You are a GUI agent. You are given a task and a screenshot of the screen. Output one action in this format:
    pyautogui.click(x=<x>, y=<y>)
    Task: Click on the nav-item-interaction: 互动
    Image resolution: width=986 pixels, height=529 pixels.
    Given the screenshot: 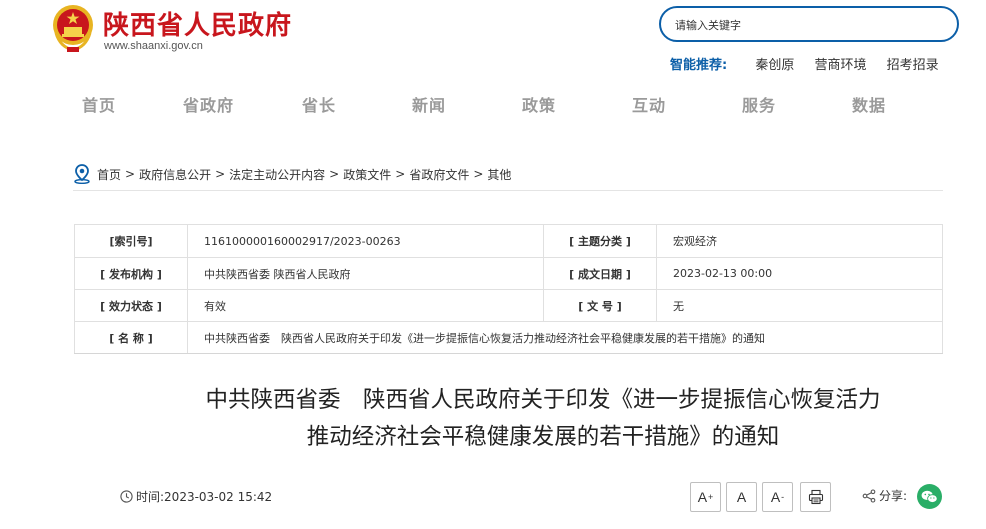 What is the action you would take?
    pyautogui.click(x=649, y=104)
    